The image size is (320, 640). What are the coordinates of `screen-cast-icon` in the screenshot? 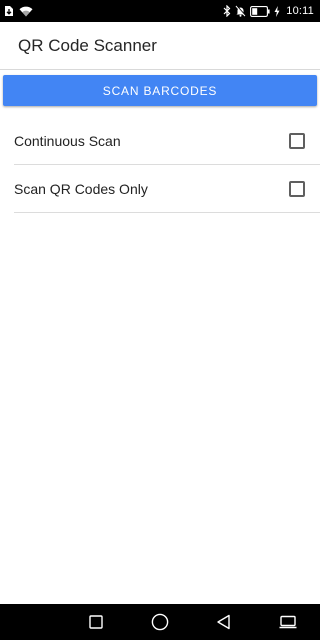 It's located at (288, 622).